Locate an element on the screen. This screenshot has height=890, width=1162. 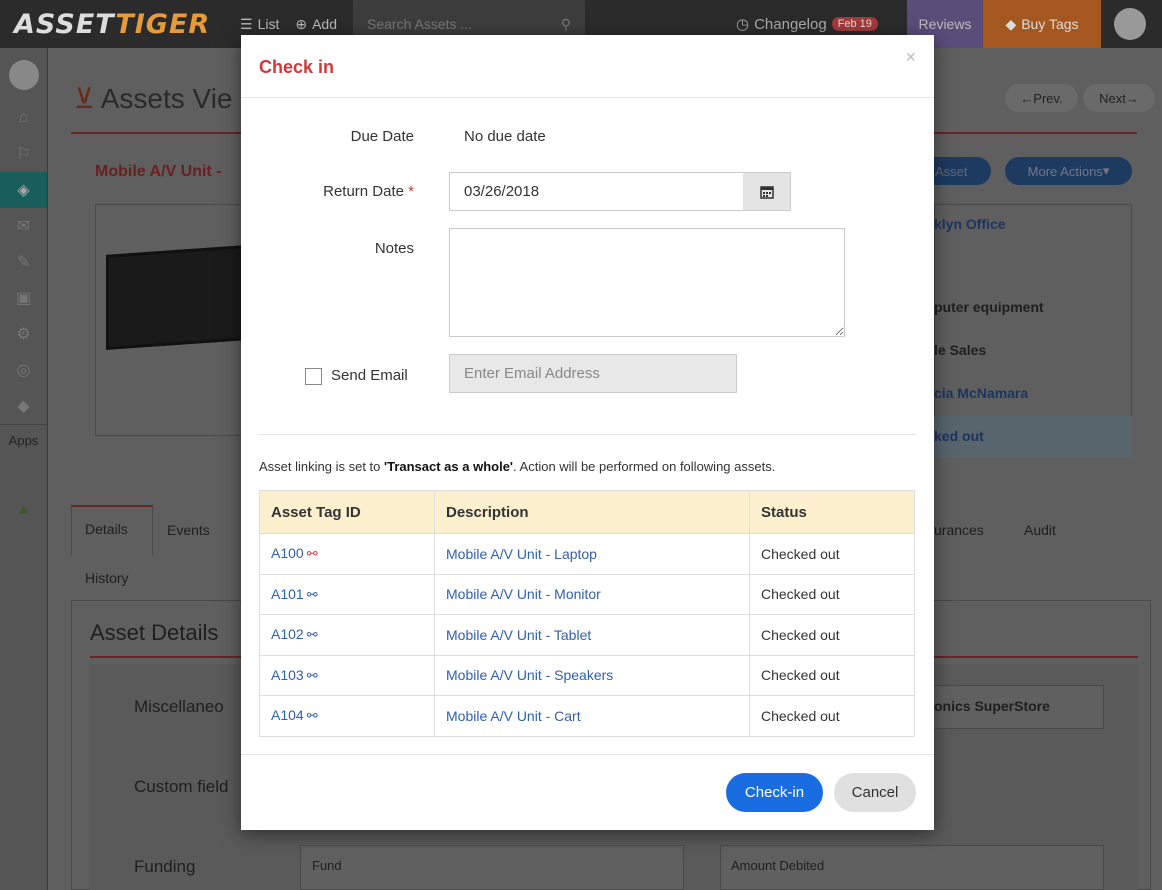
description-cell: Mobile A/V Unit - Monitor is located at coordinates (592, 594).